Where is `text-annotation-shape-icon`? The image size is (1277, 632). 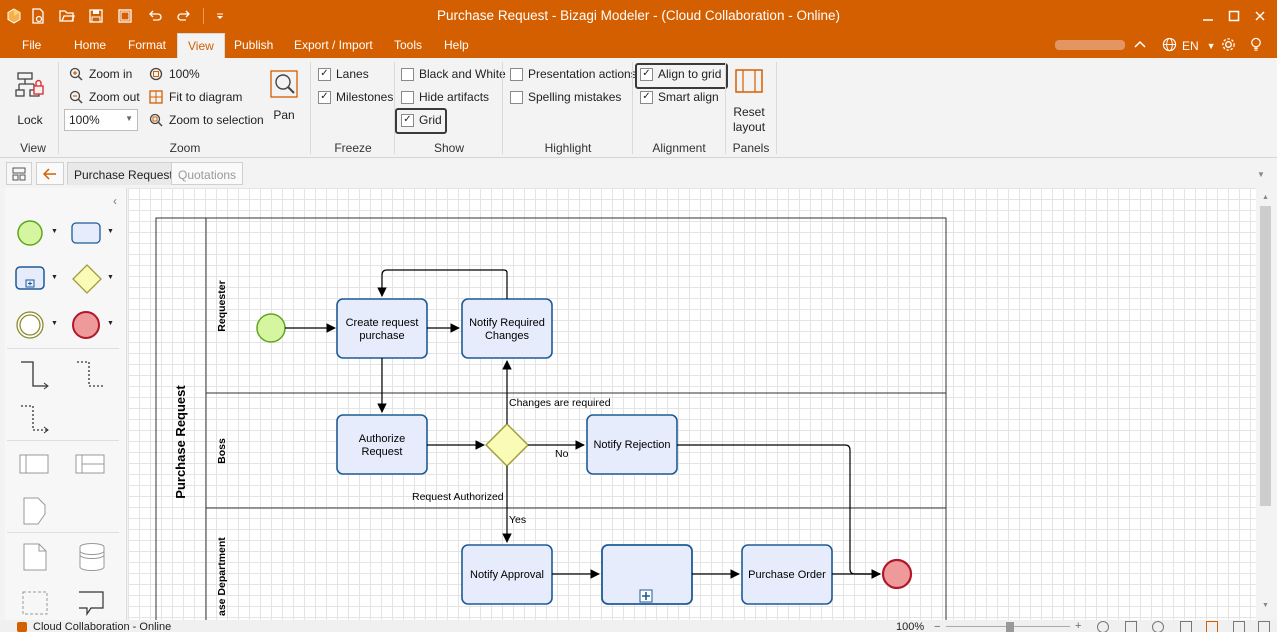
text-annotation-shape-icon is located at coordinates (91, 604).